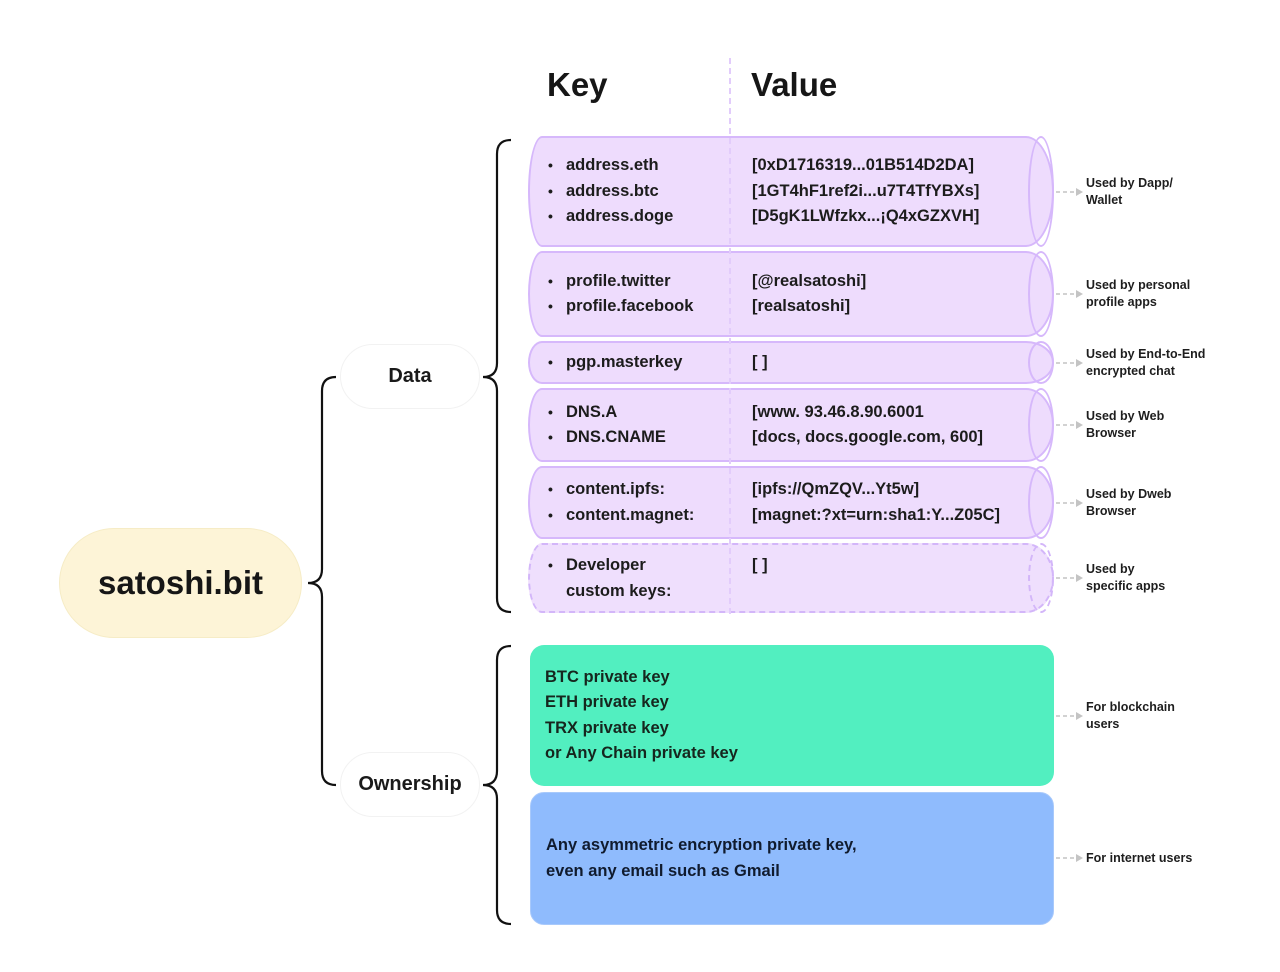  I want to click on record-key: • content.ipfs:, so click(638, 490).